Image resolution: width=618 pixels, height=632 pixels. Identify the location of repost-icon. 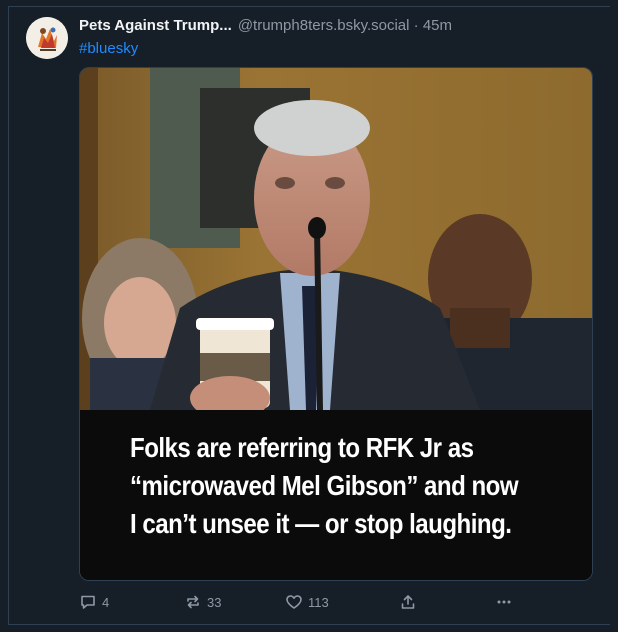
(193, 602).